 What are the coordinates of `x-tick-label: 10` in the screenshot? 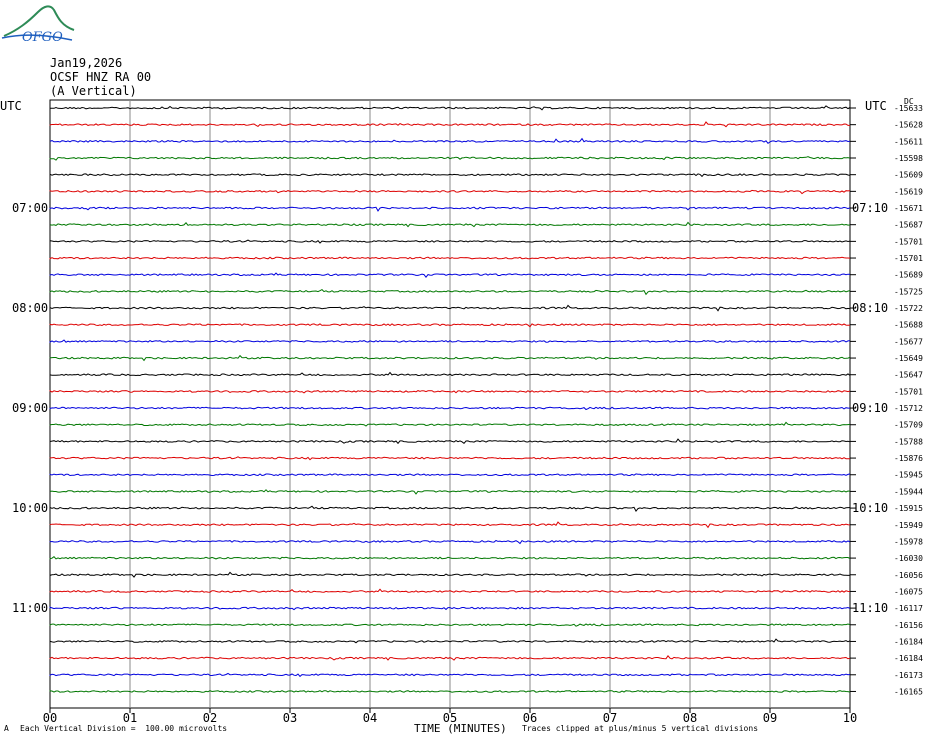 It's located at (850, 718).